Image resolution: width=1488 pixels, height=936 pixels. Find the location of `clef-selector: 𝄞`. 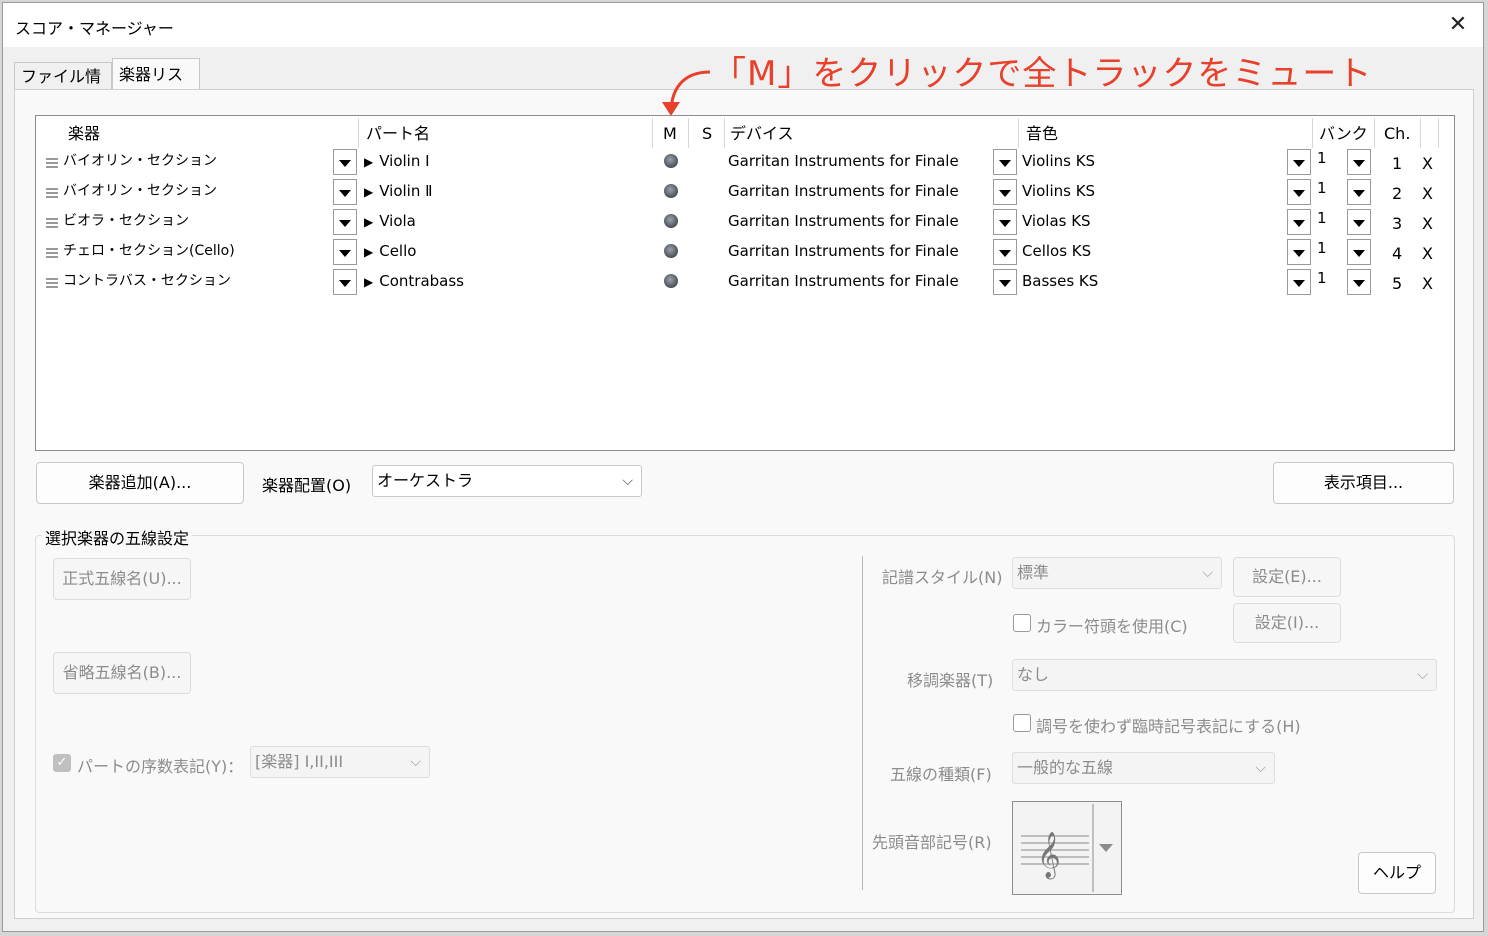

clef-selector: 𝄞 is located at coordinates (1067, 848).